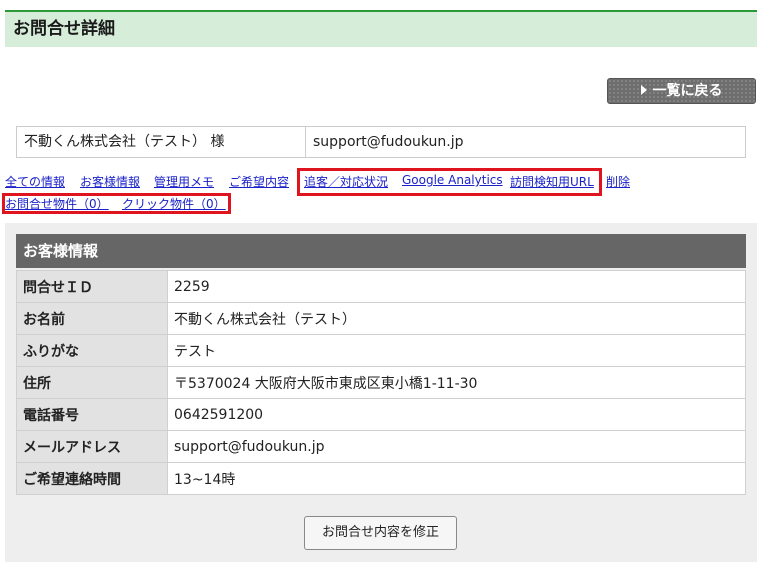 This screenshot has height=562, width=774. Describe the element at coordinates (456, 318) in the screenshot. I see `row-value: 不動くん株式会社（テスト）` at that location.